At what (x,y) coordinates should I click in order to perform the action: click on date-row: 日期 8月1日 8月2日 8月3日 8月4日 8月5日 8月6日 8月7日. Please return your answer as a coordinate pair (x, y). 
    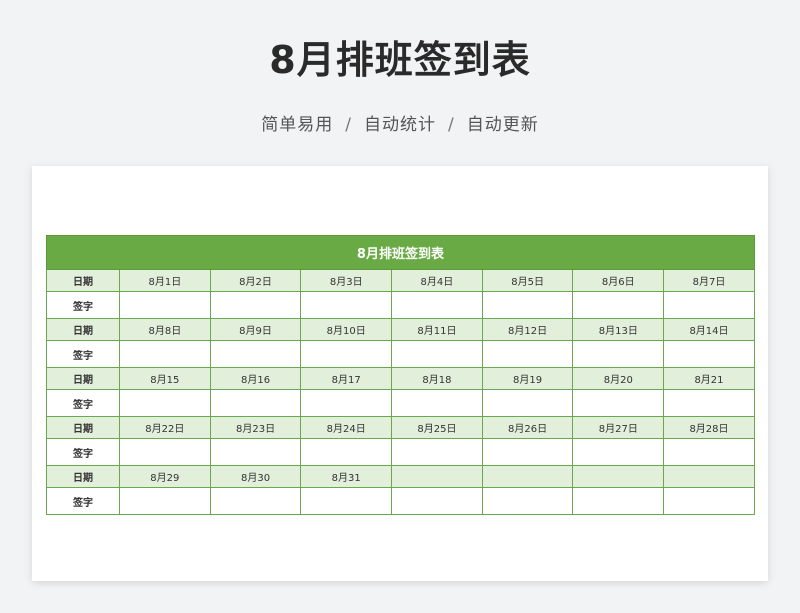
    Looking at the image, I should click on (400, 280).